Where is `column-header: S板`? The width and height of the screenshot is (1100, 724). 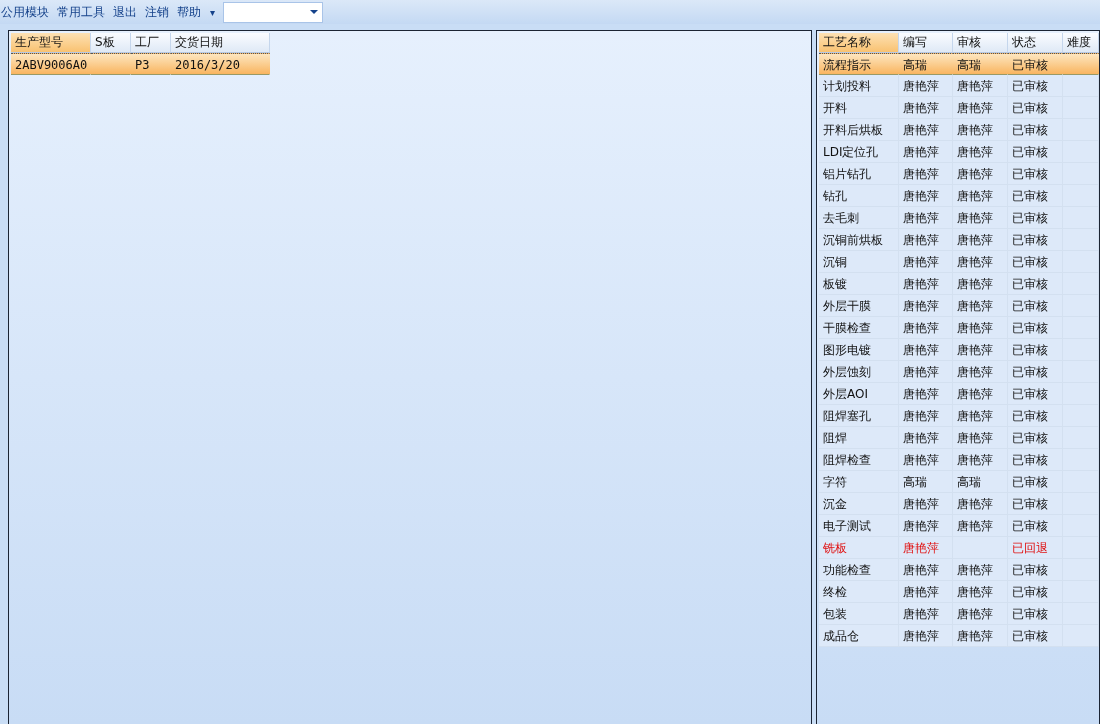 column-header: S板 is located at coordinates (111, 43).